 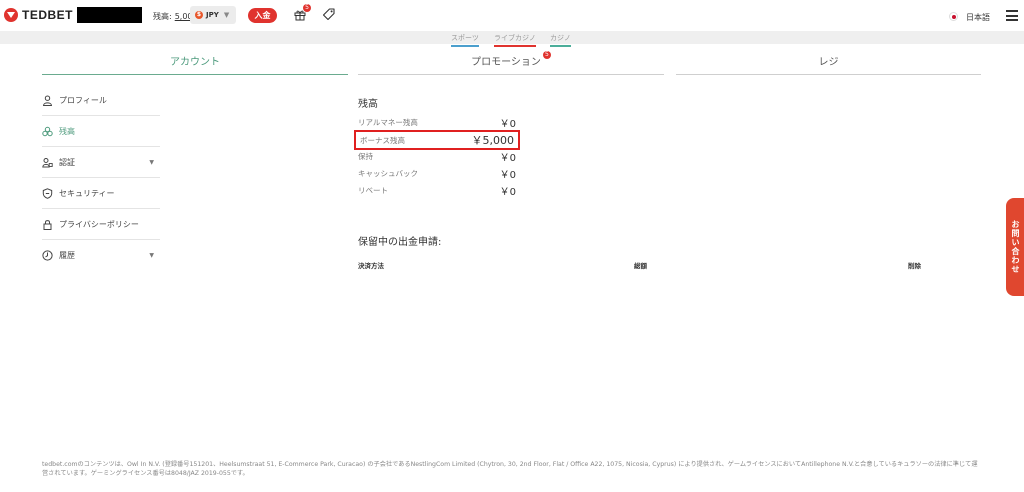 What do you see at coordinates (373, 190) in the screenshot?
I see `balance-row-label: リベート` at bounding box center [373, 190].